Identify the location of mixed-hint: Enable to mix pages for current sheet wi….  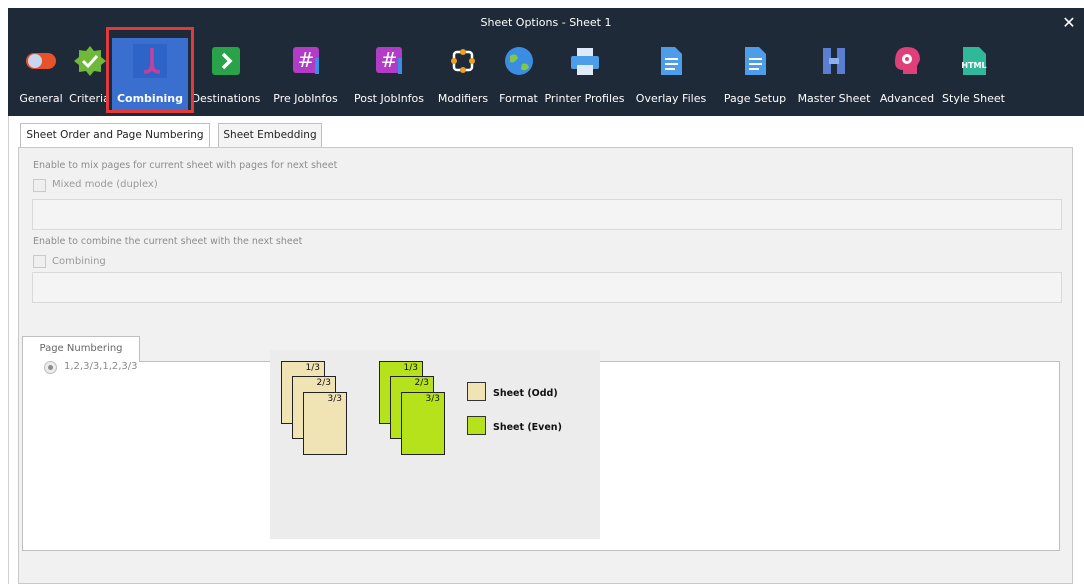
(185, 165).